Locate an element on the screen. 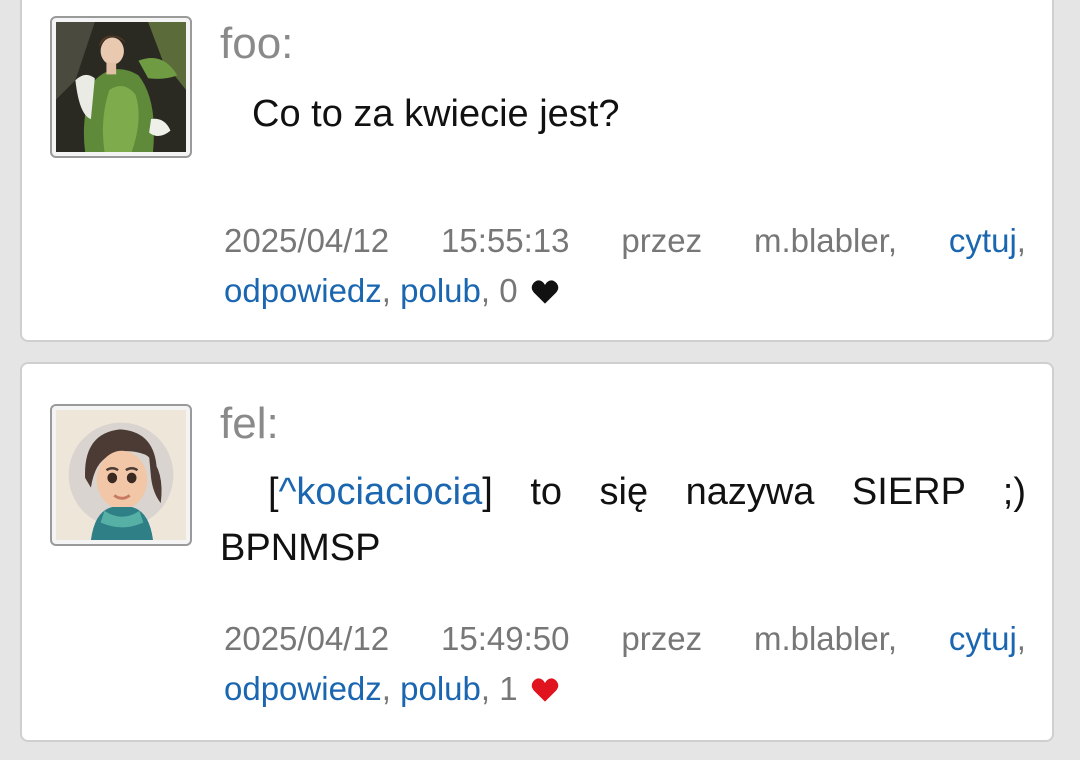 The width and height of the screenshot is (1080, 760). like-count: 1 is located at coordinates (508, 688).